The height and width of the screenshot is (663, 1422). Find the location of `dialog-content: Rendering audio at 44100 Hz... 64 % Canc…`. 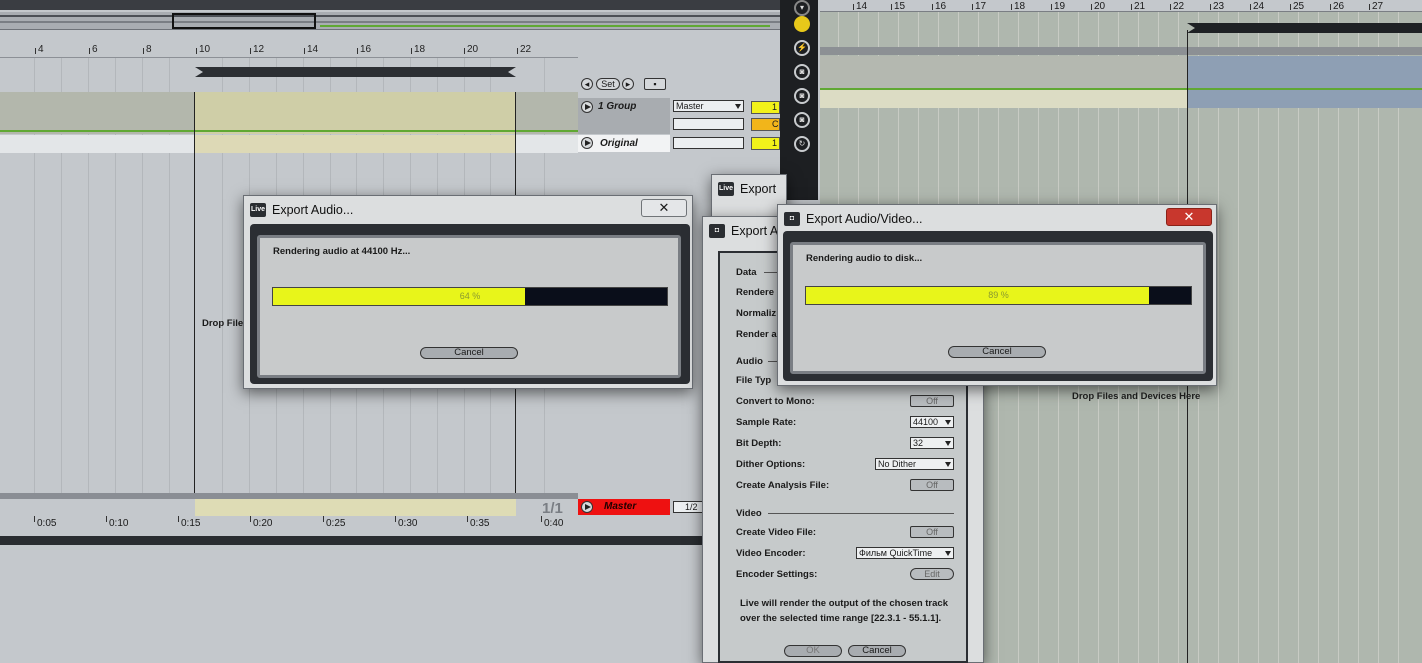

dialog-content: Rendering audio at 44100 Hz... 64 % Canc… is located at coordinates (469, 306).